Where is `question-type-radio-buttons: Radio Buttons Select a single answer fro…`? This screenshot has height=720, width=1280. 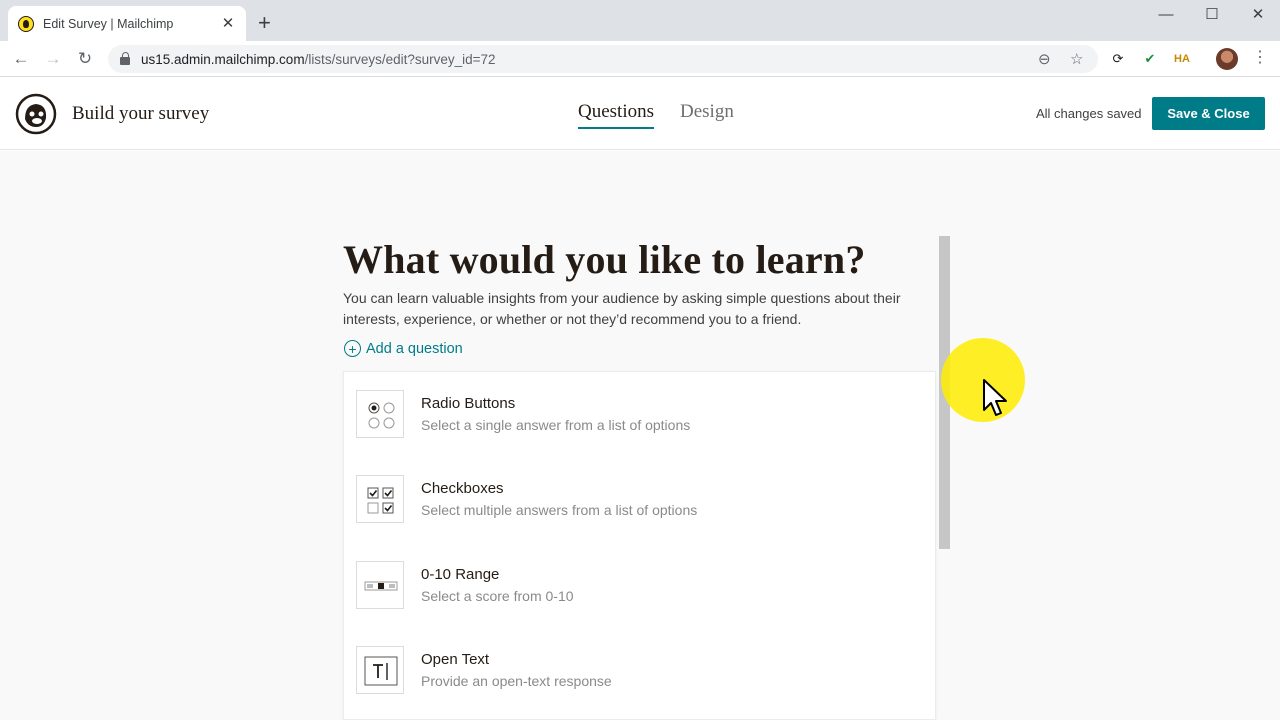
question-type-radio-buttons: Radio Buttons Select a single answer fro… is located at coordinates (640, 407).